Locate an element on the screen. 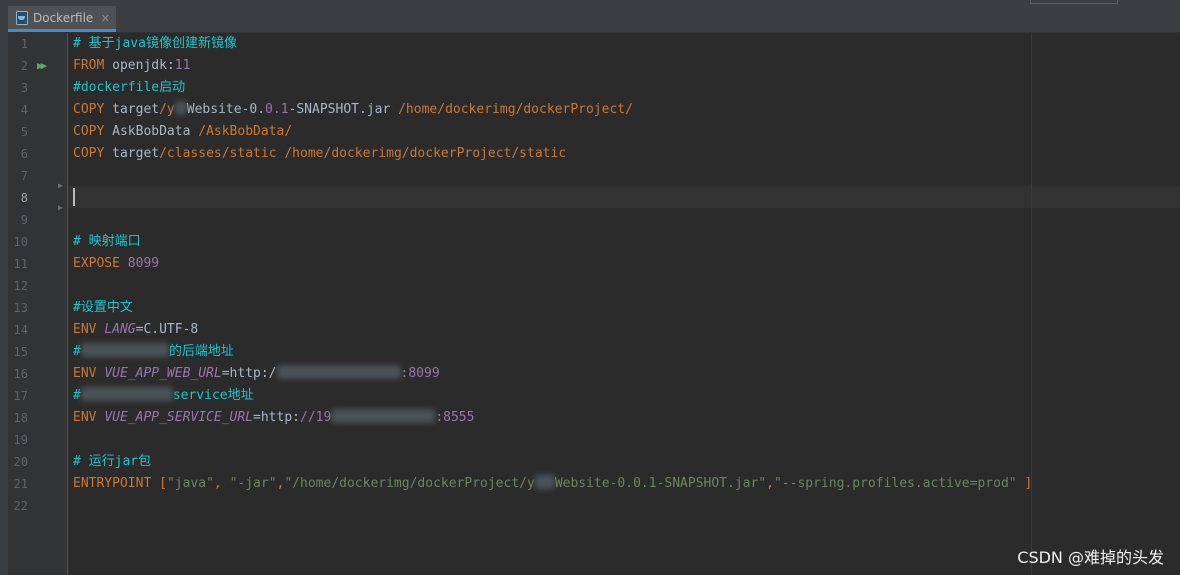  editor-tab-bar: Dockerfile × is located at coordinates (594, 16).